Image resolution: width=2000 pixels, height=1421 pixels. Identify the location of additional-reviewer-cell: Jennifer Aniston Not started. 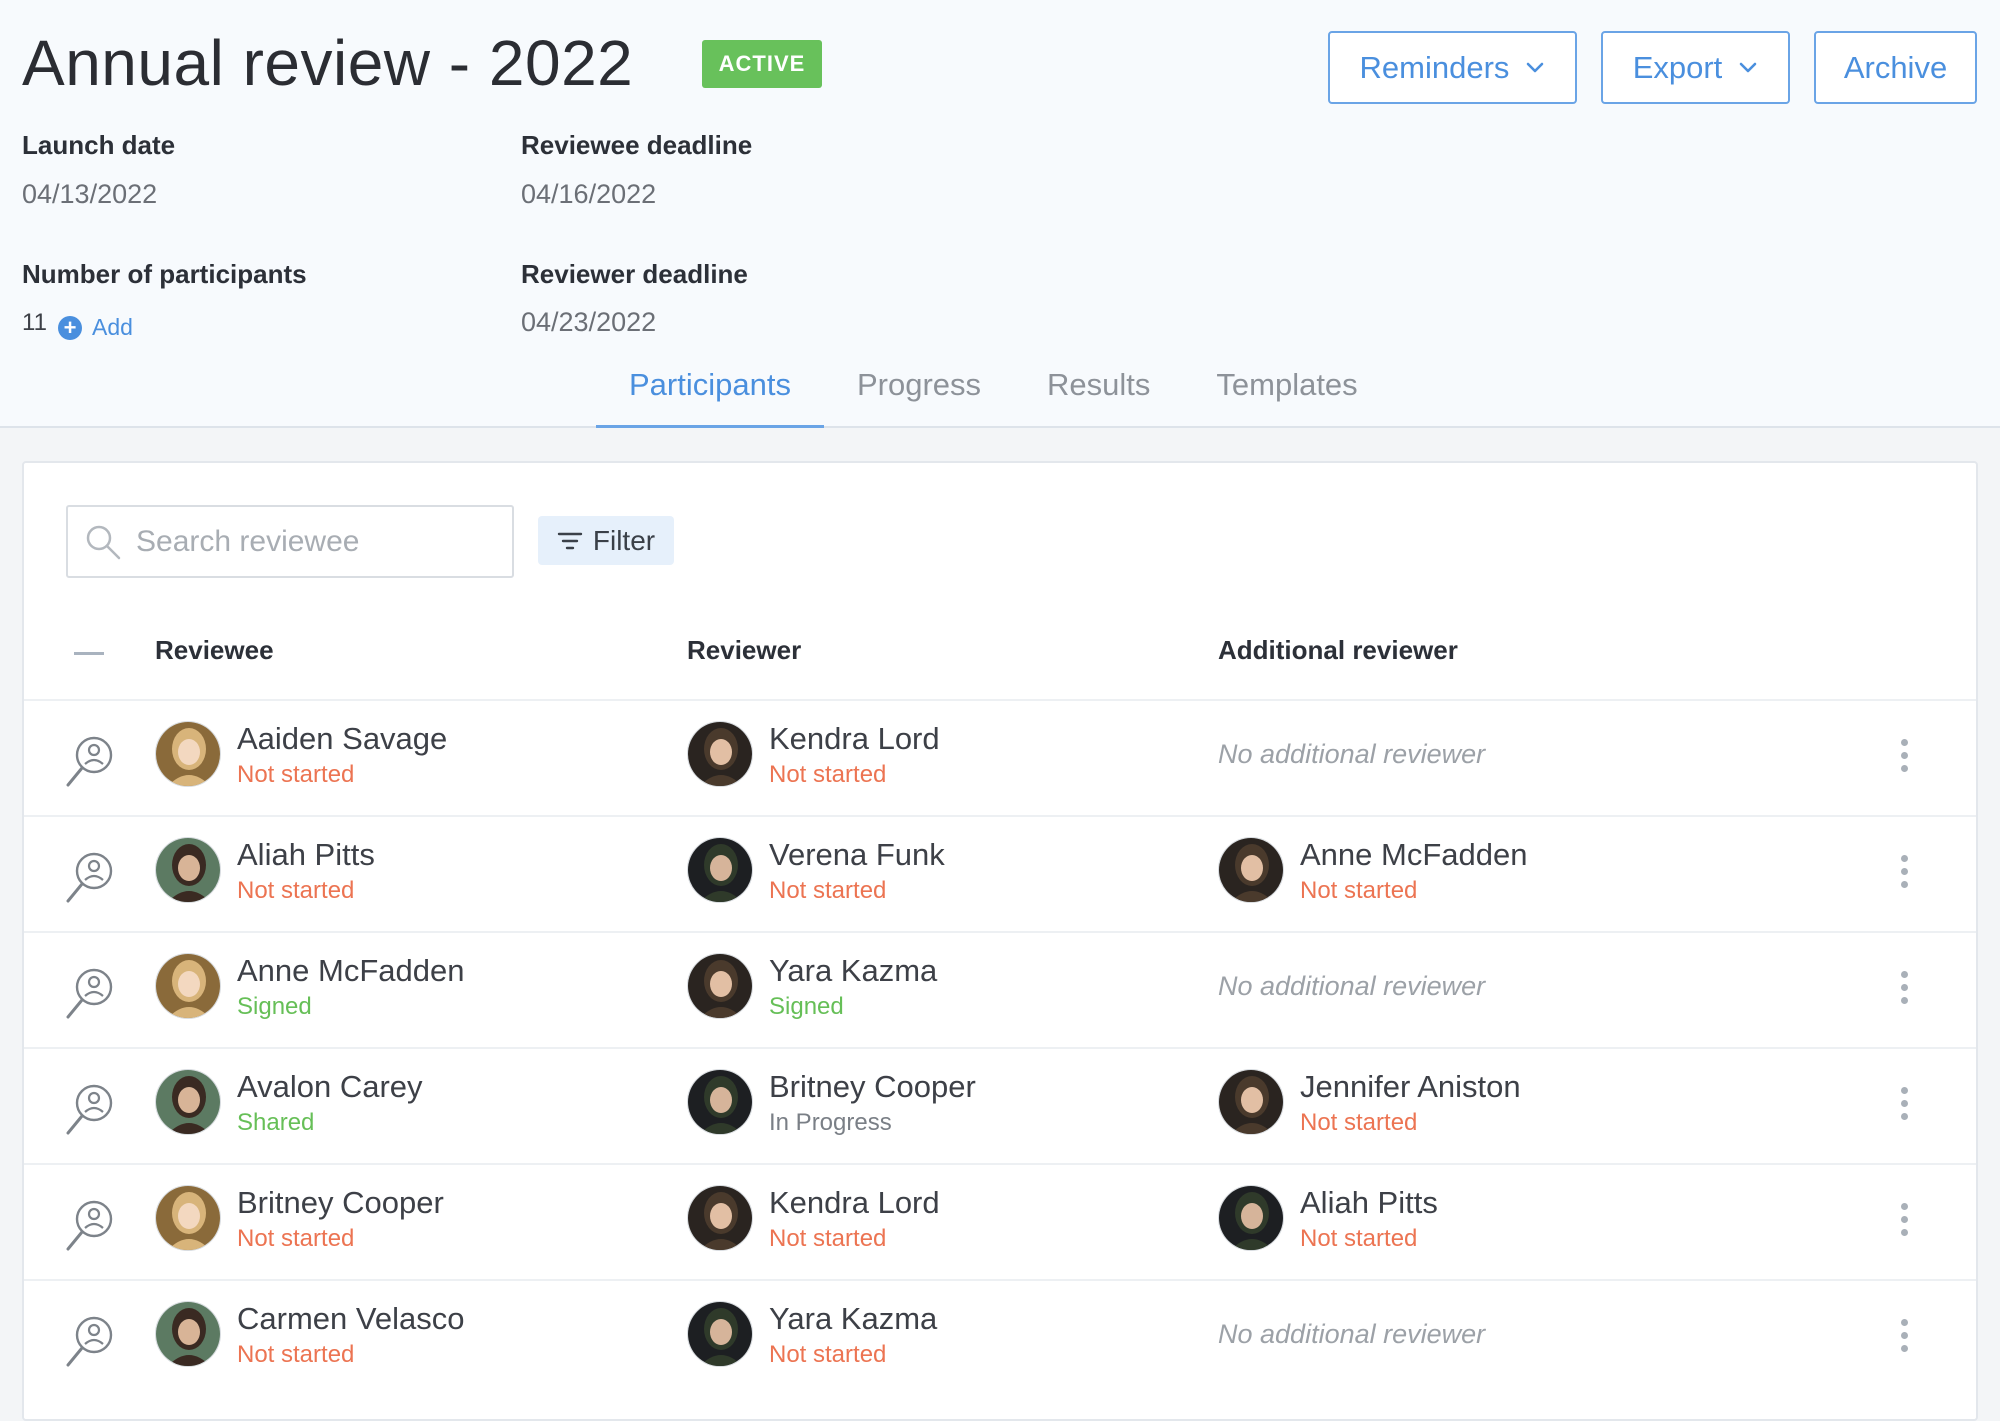
(1369, 1105).